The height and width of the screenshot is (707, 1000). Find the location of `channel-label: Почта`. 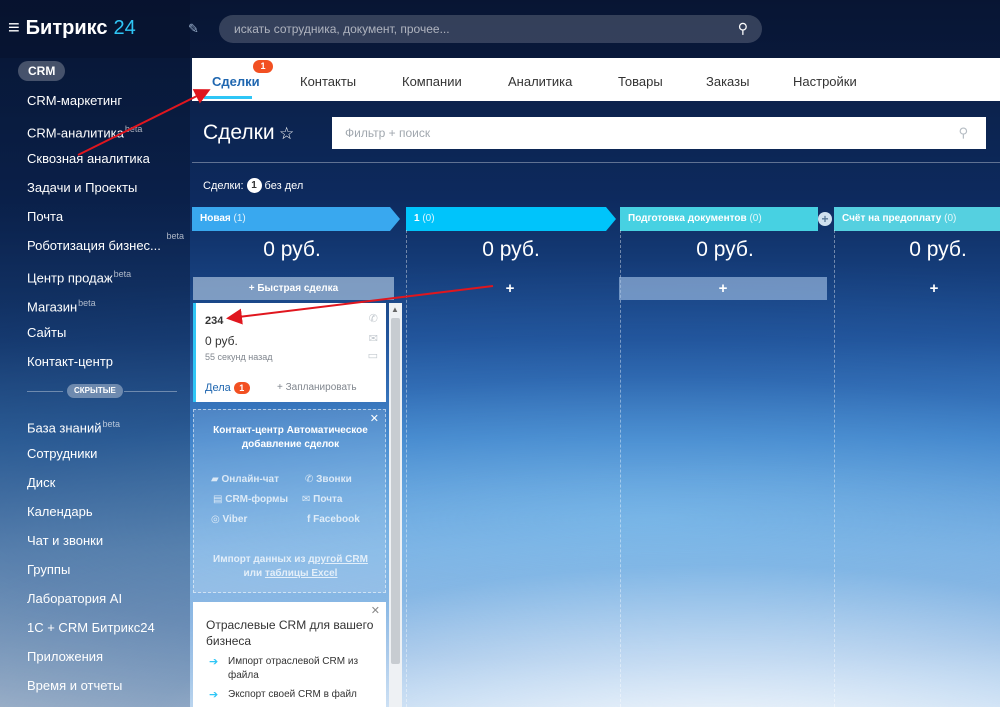

channel-label: Почта is located at coordinates (328, 499).